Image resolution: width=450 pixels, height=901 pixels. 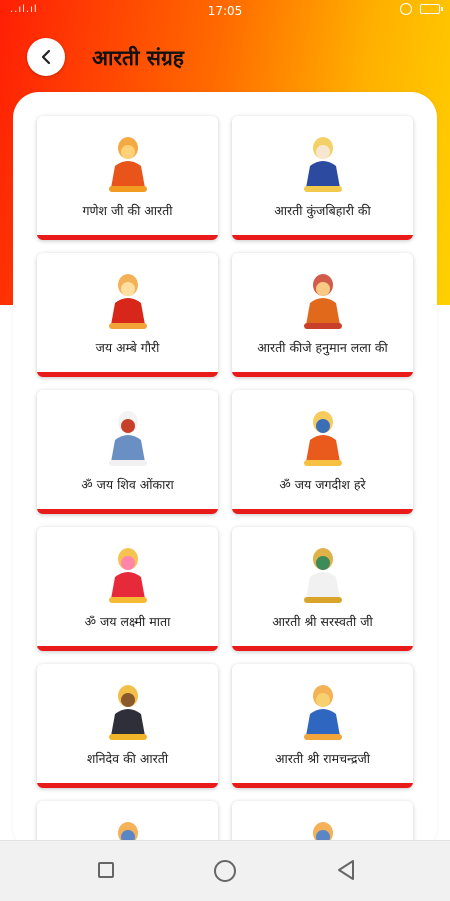 What do you see at coordinates (322, 758) in the screenshot?
I see `aarti-card-label: आरती श्री रामचन्द्रजी` at bounding box center [322, 758].